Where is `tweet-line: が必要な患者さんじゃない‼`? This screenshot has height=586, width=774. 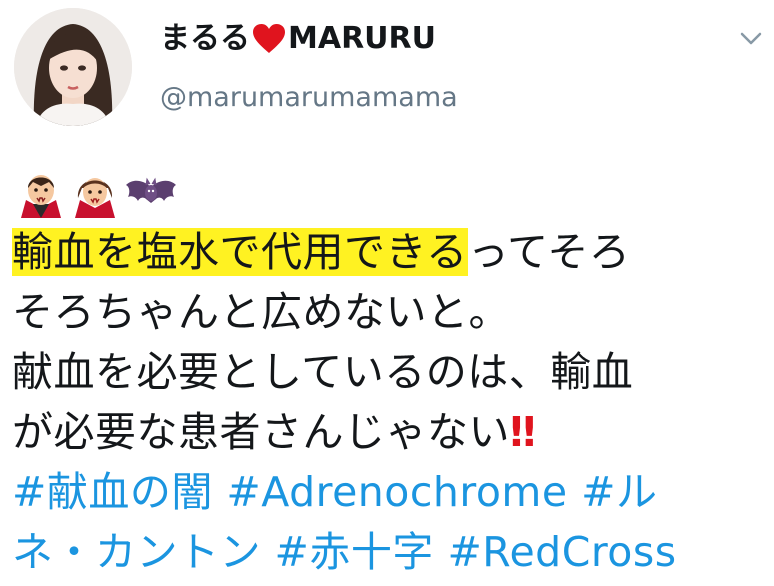
tweet-line: が必要な患者さんじゃない‼ is located at coordinates (390, 432).